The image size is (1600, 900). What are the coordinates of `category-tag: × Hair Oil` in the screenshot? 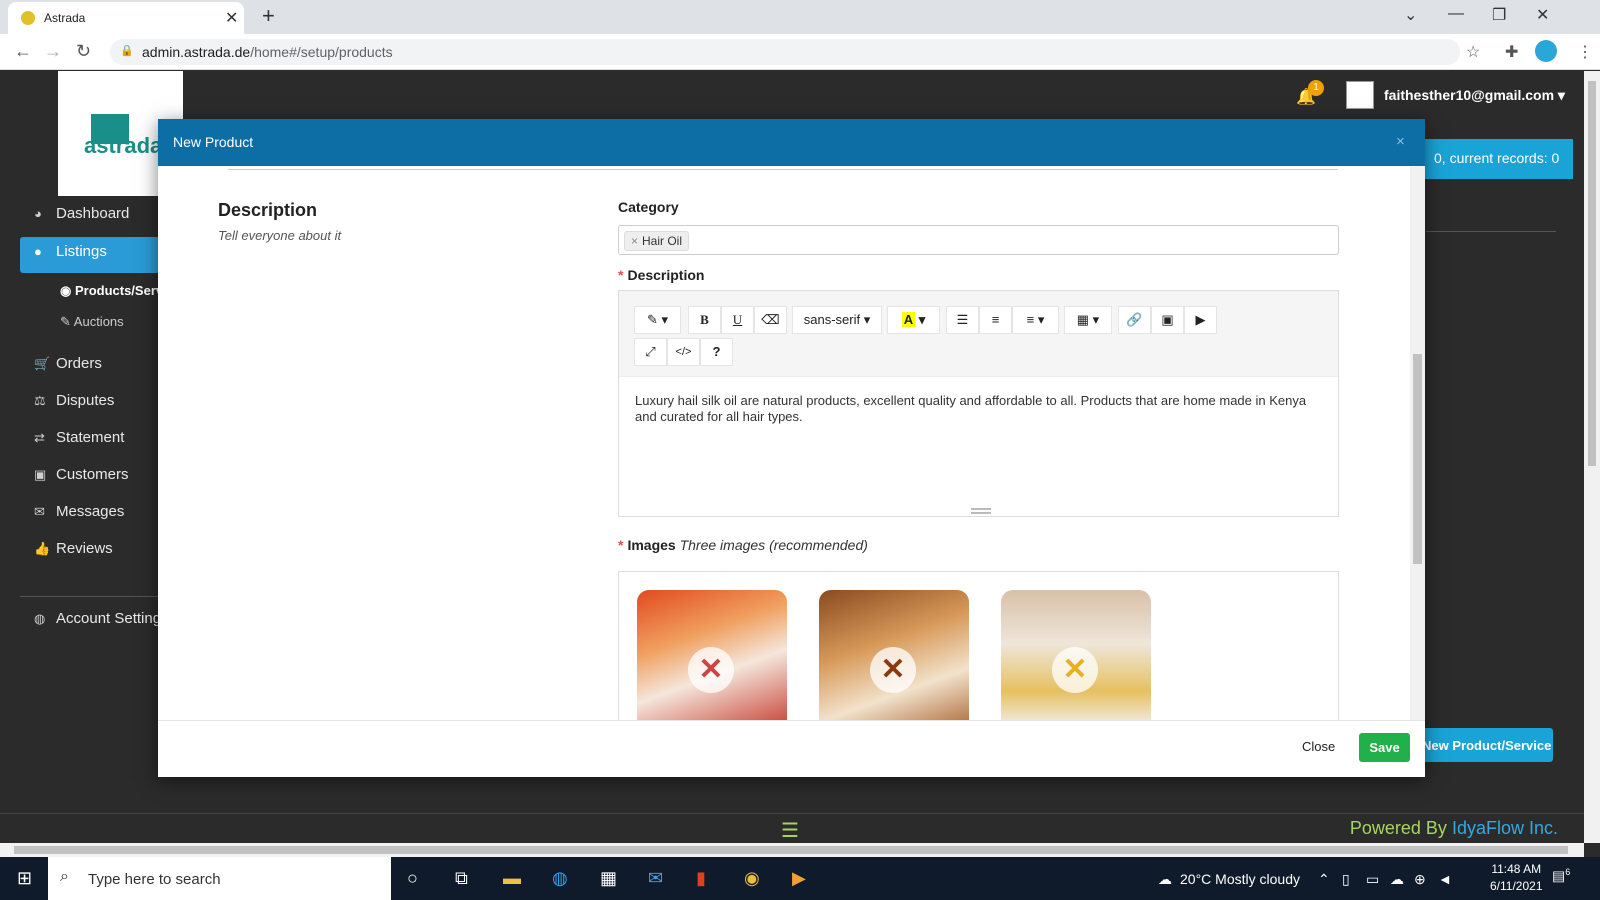 It's located at (657, 241).